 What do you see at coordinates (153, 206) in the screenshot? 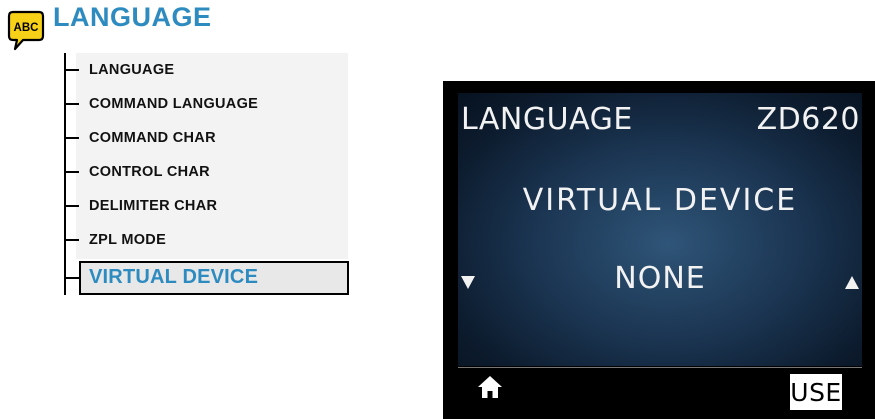
I see `menu-item-label: DELIMITER CHAR` at bounding box center [153, 206].